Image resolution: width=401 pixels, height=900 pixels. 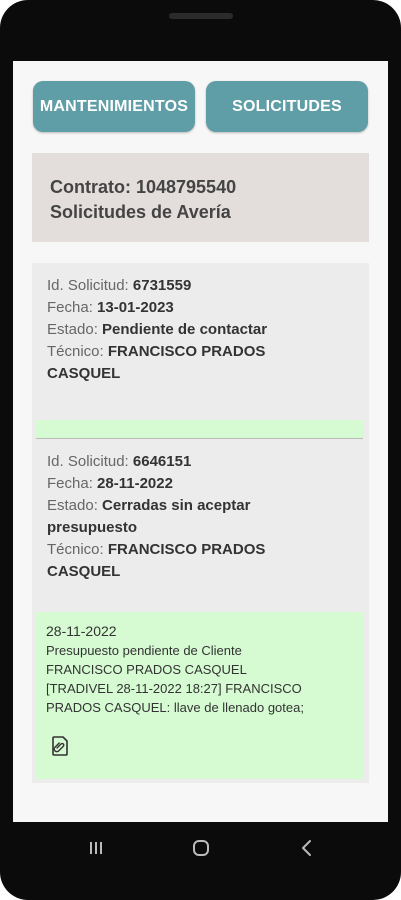 I want to click on request-id: Id. Solicitud: 6731559, so click(x=119, y=285).